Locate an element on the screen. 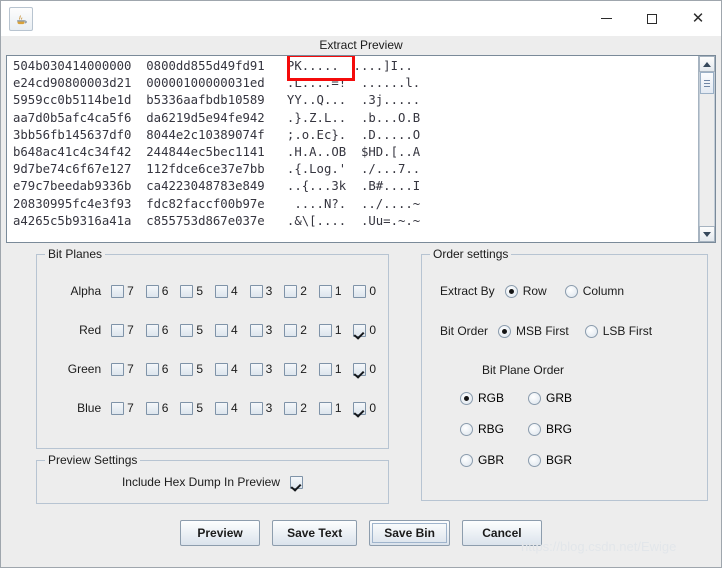 This screenshot has width=722, height=568. scroll-down-button is located at coordinates (707, 234).